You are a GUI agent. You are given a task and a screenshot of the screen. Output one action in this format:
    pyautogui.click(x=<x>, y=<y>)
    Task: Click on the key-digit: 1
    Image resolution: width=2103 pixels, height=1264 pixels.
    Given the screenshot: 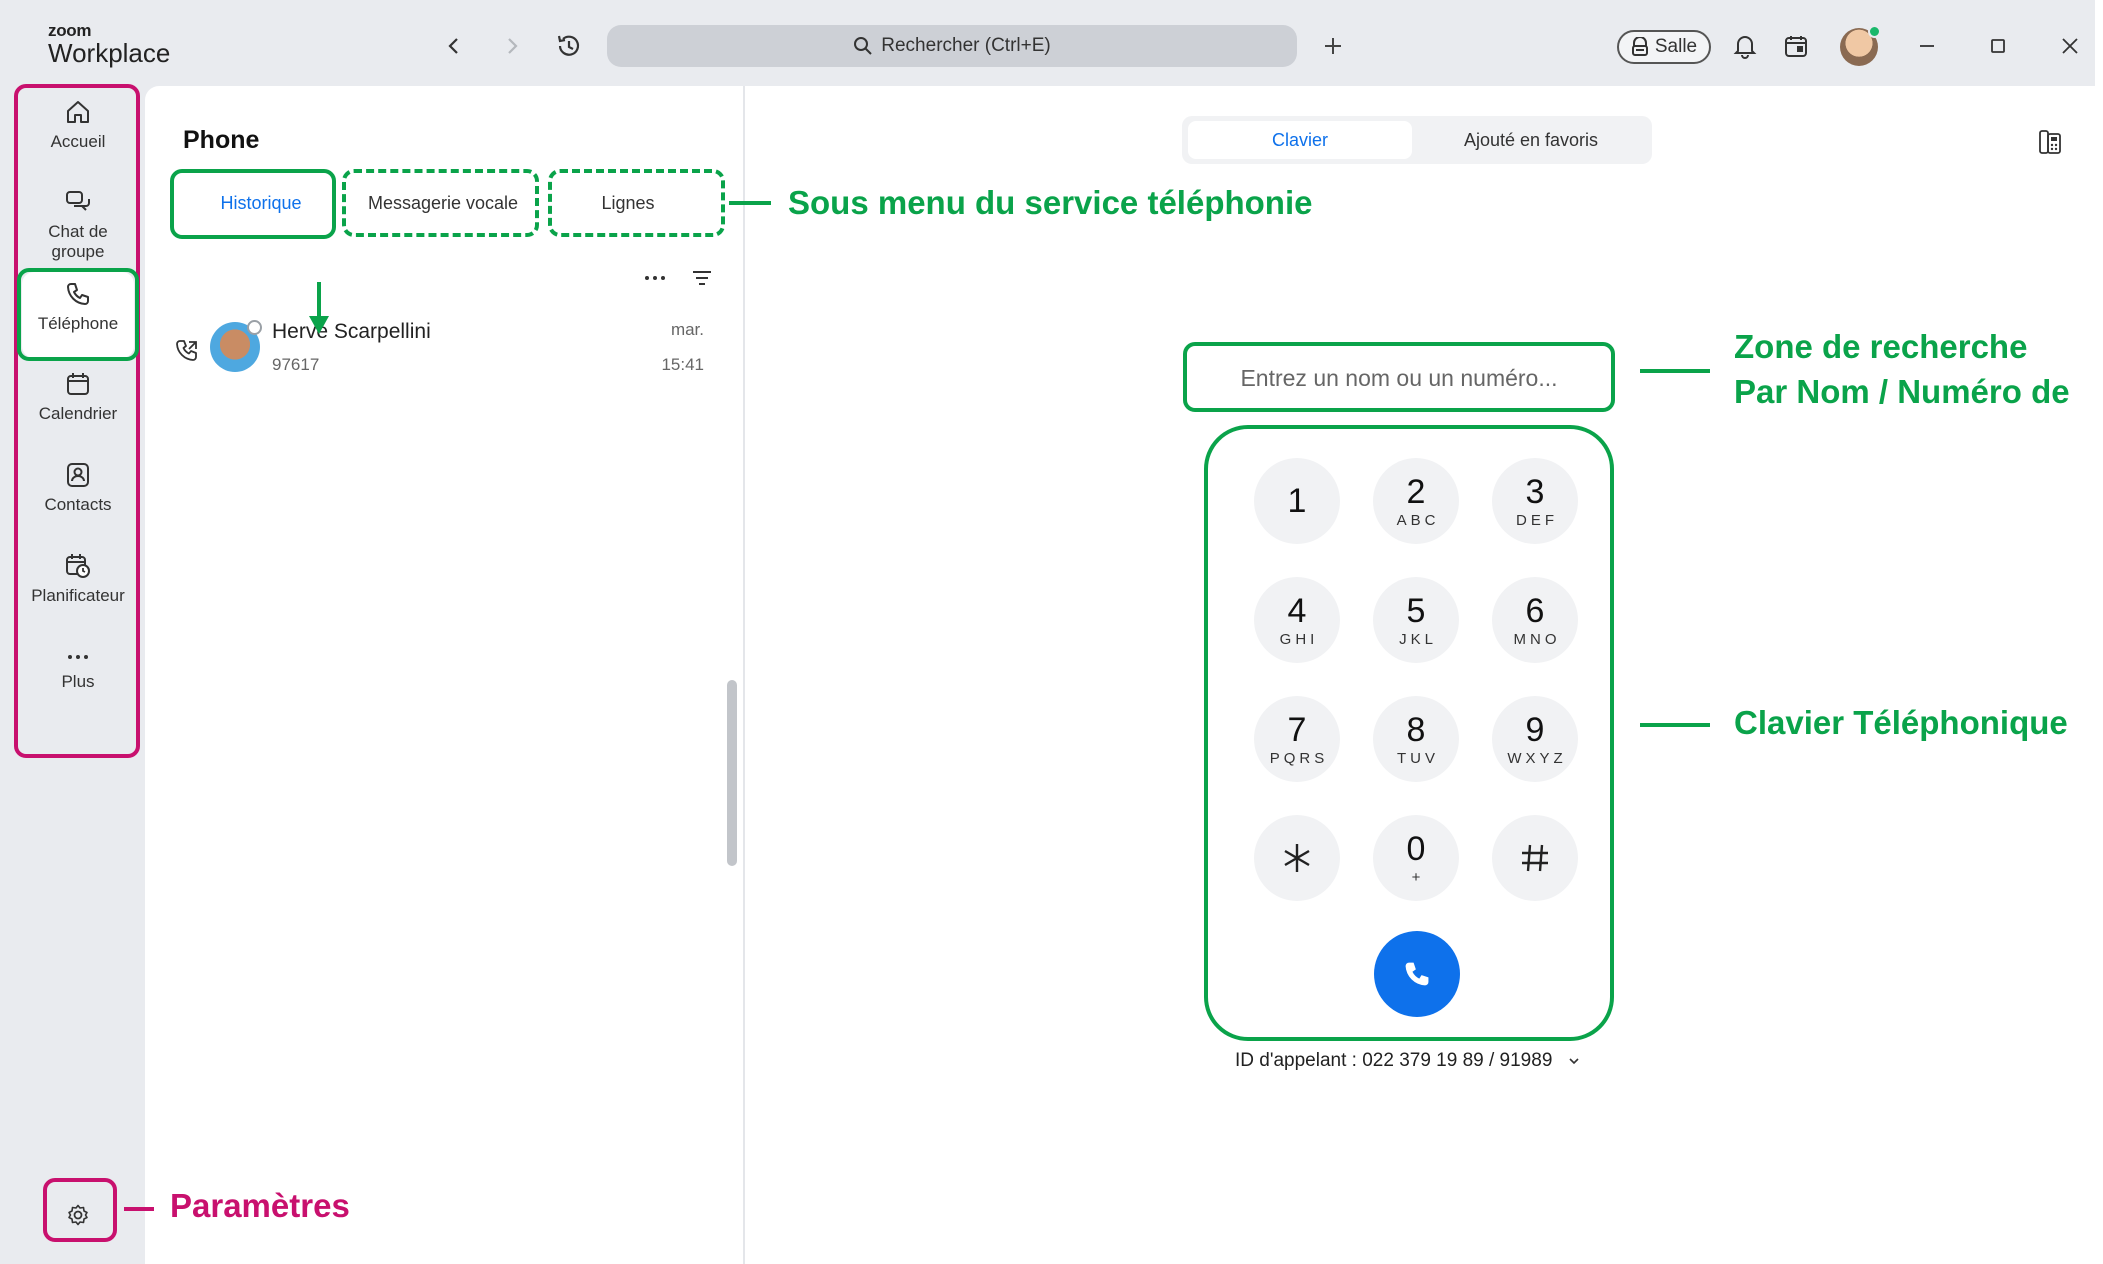 What is the action you would take?
    pyautogui.click(x=1297, y=501)
    